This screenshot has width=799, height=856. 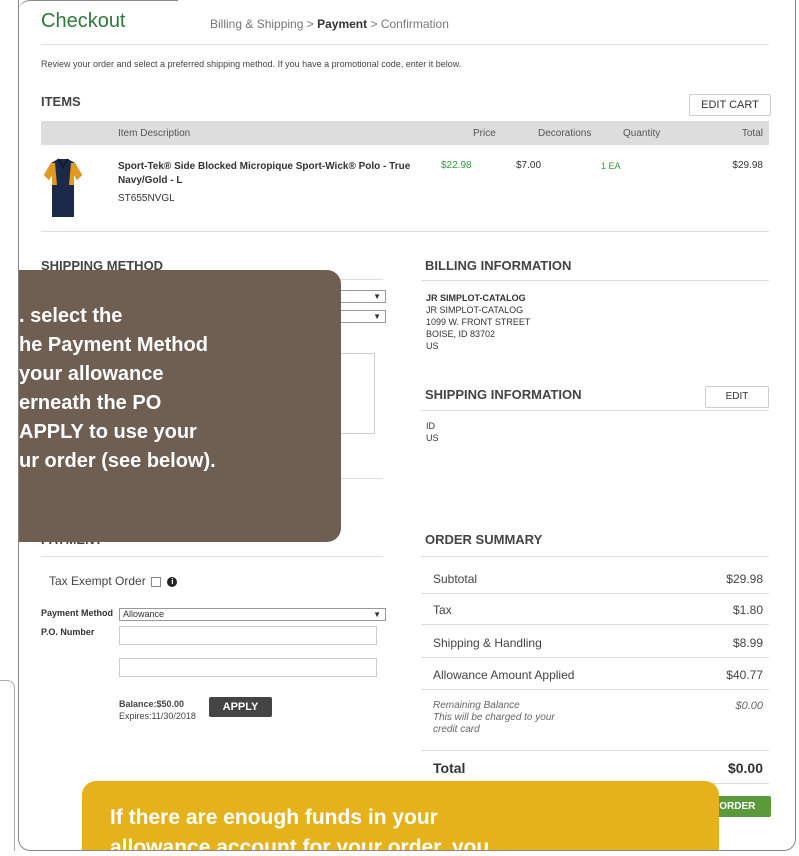 I want to click on page-title: Checkout, so click(x=83, y=21).